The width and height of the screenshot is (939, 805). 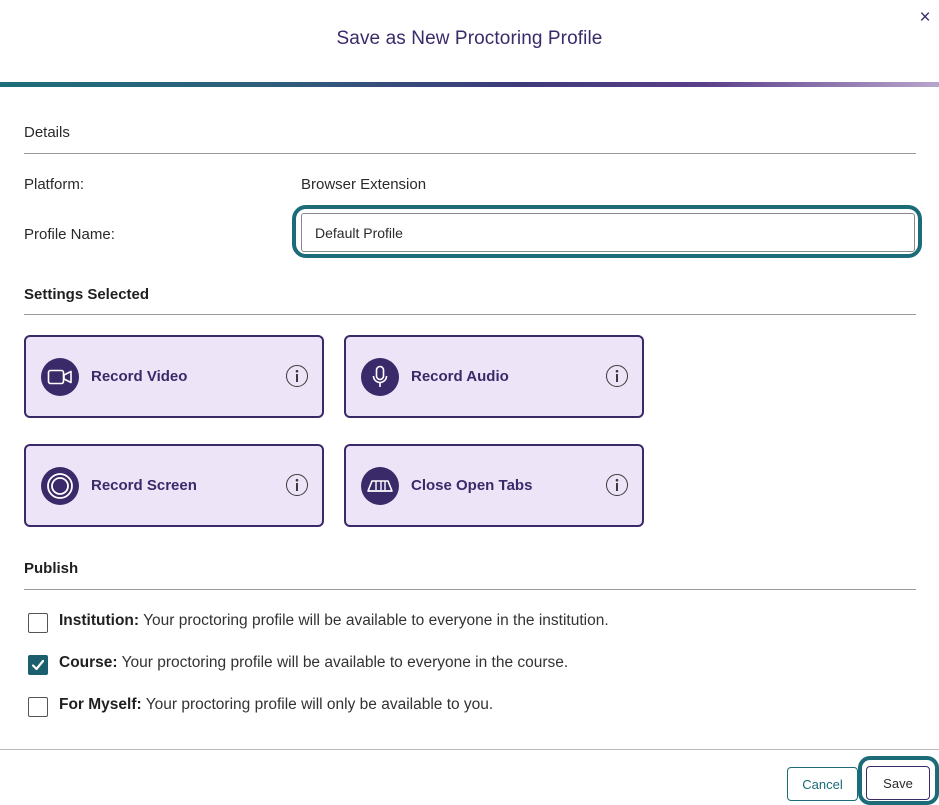 What do you see at coordinates (54, 184) in the screenshot?
I see `platform-label: Platform:` at bounding box center [54, 184].